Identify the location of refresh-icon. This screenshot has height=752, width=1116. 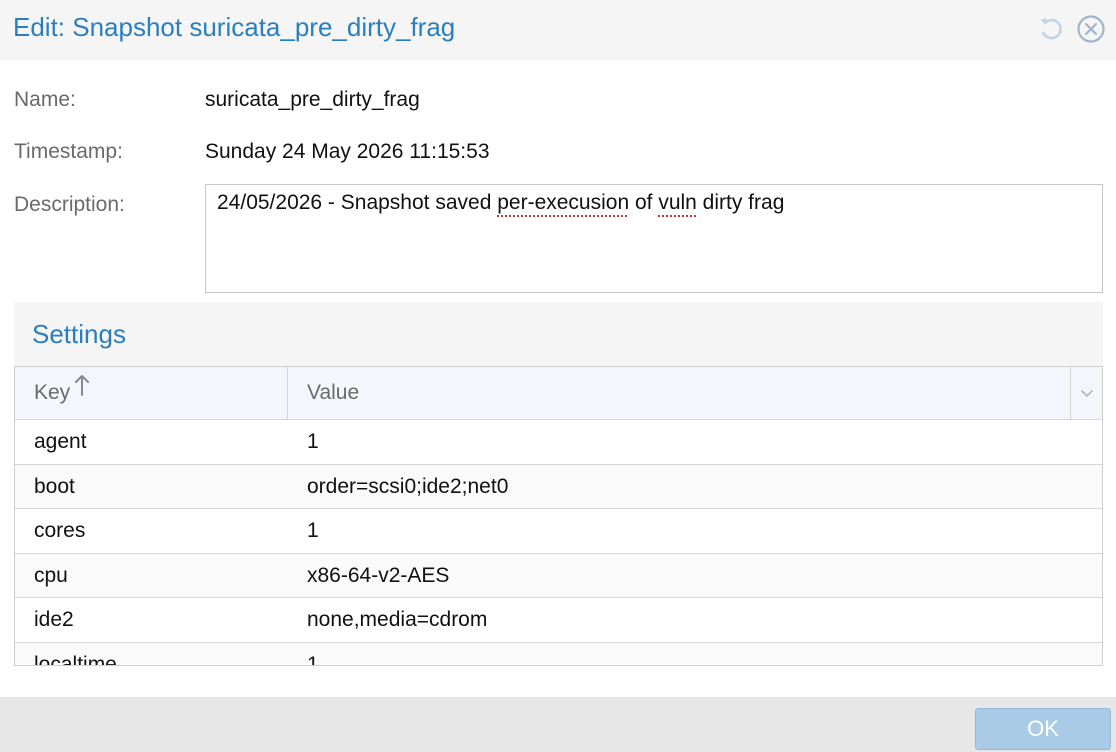
(1051, 29).